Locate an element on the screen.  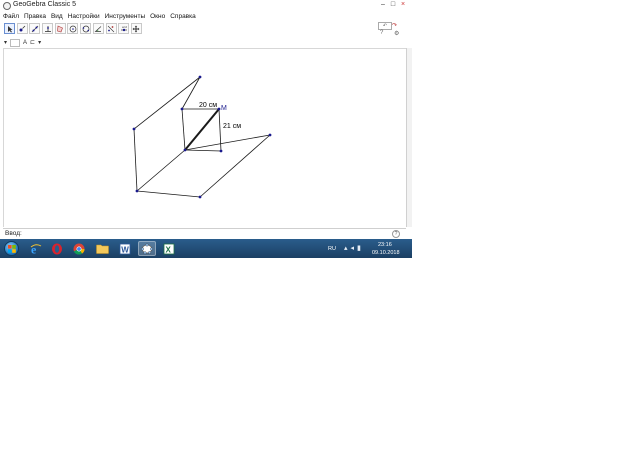
clock-date: 09.10.2018 is located at coordinates (386, 253).